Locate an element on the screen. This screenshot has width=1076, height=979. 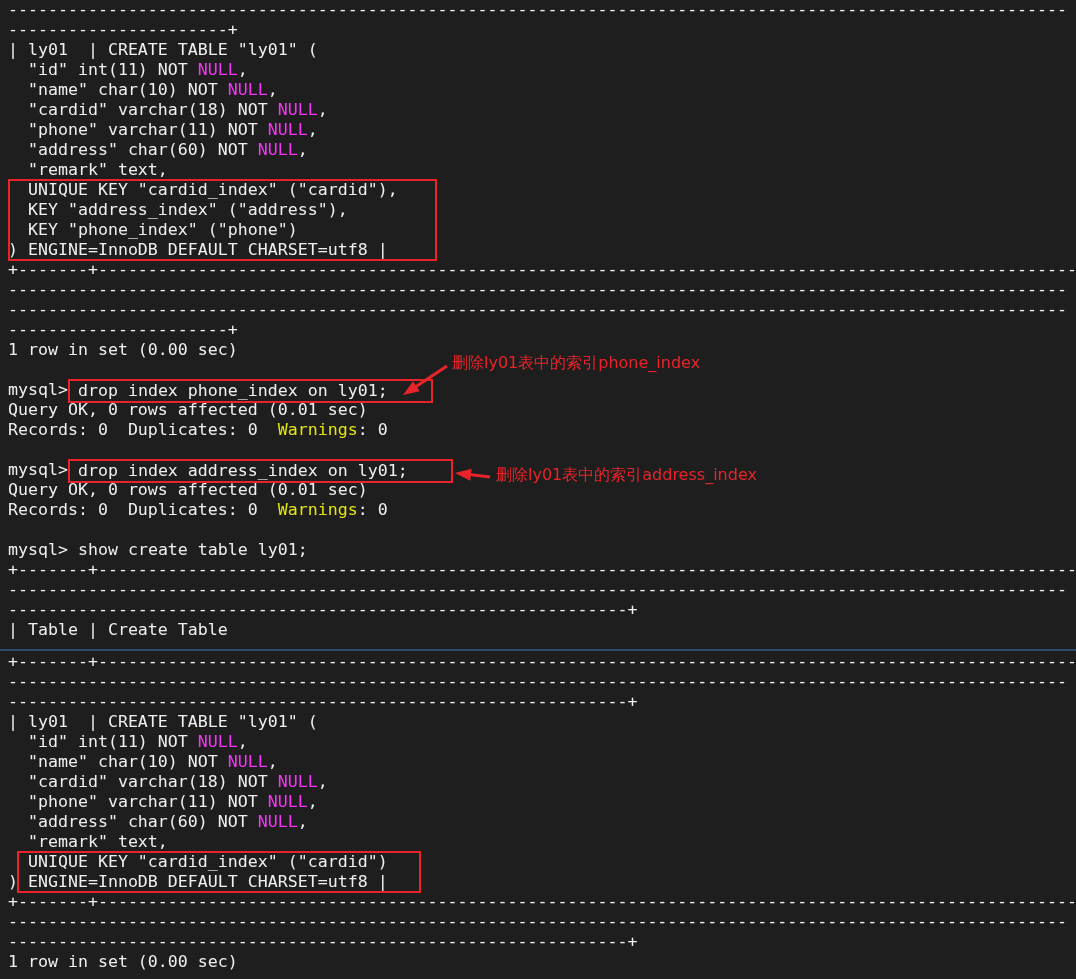
terminal-line: KEY "phone_index" ("phone") is located at coordinates (162, 230).